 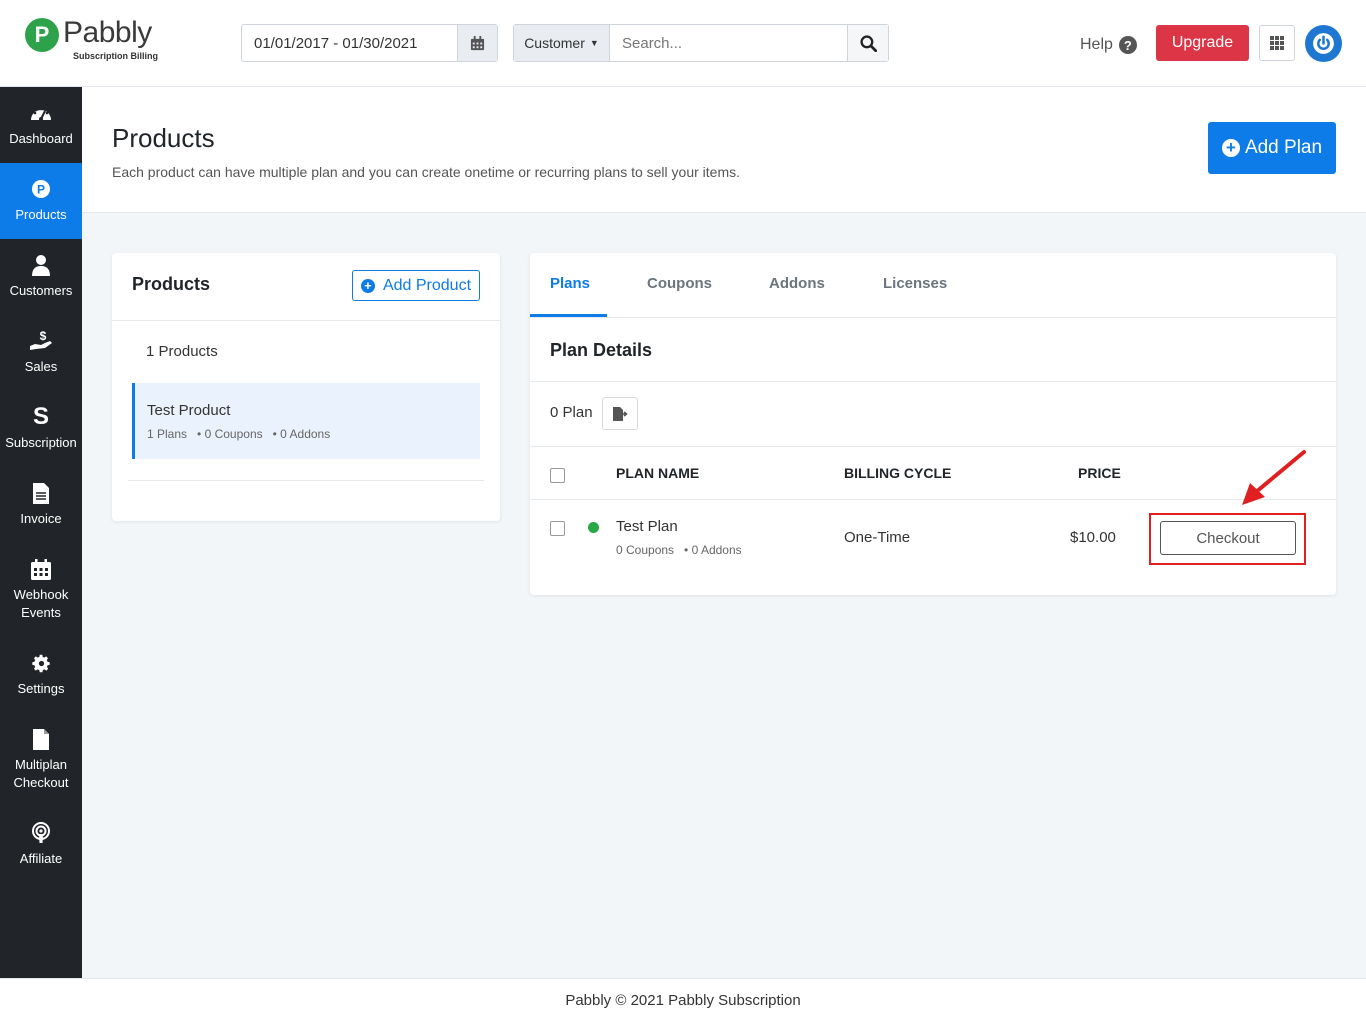 What do you see at coordinates (171, 284) in the screenshot?
I see `products-panel-title: Products` at bounding box center [171, 284].